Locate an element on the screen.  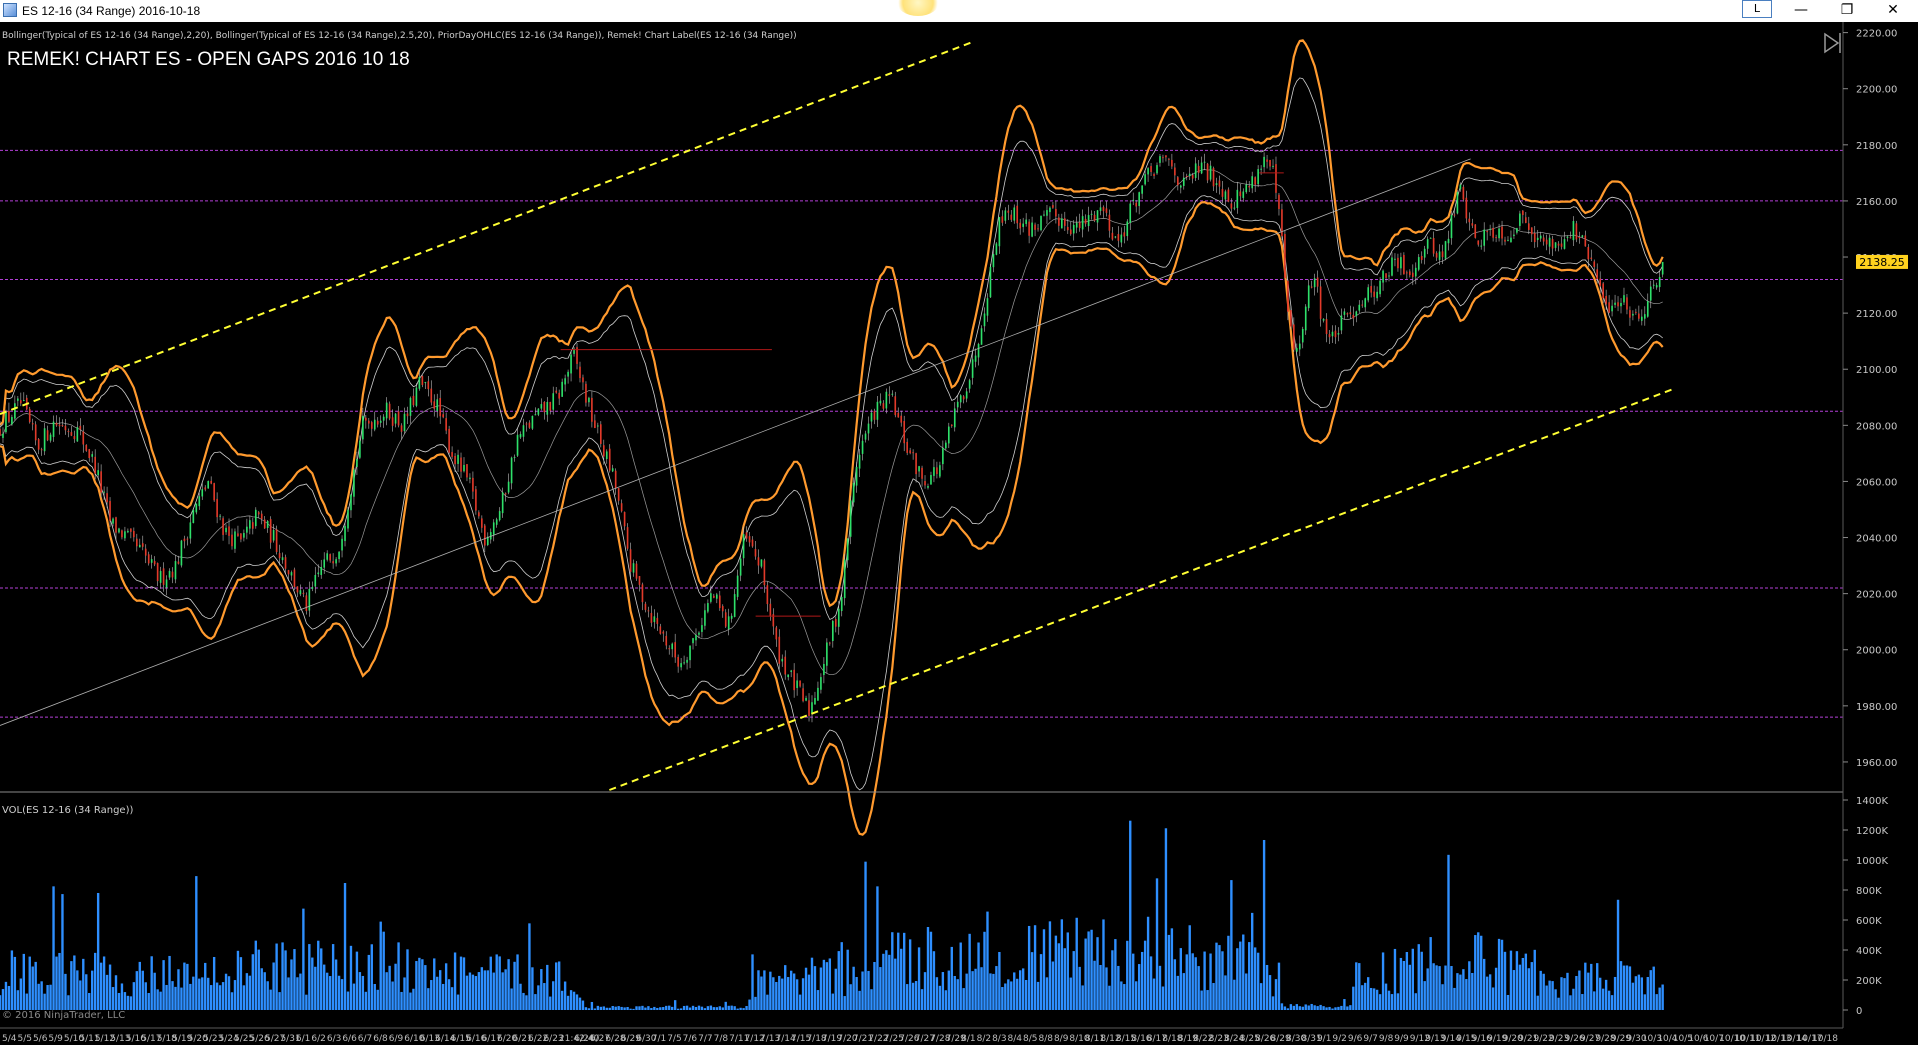
close-button: ✕ is located at coordinates (1893, 11).